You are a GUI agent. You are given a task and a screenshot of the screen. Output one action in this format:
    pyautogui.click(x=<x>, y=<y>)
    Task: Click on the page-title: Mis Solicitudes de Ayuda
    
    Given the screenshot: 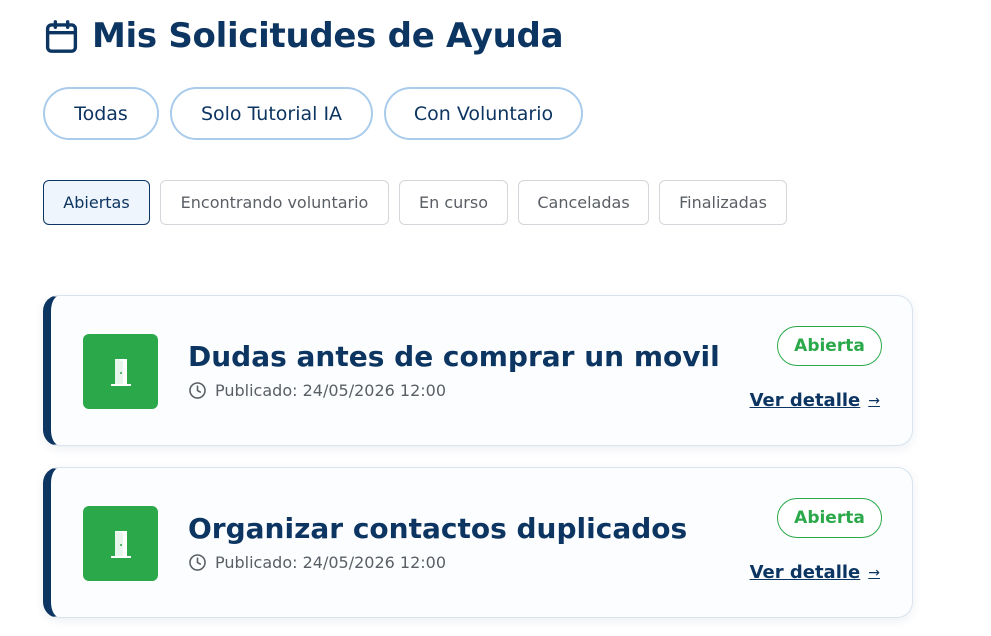 What is the action you would take?
    pyautogui.click(x=328, y=36)
    